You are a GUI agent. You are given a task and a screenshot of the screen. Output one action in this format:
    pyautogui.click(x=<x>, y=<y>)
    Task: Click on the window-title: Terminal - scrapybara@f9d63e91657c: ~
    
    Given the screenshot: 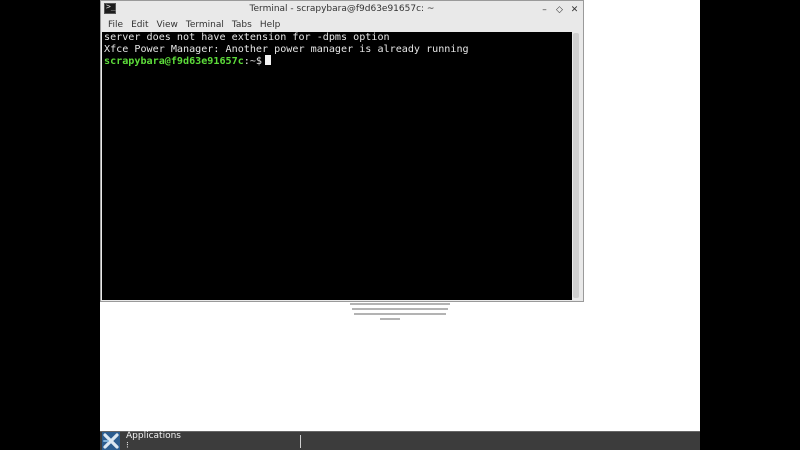 What is the action you would take?
    pyautogui.click(x=342, y=9)
    